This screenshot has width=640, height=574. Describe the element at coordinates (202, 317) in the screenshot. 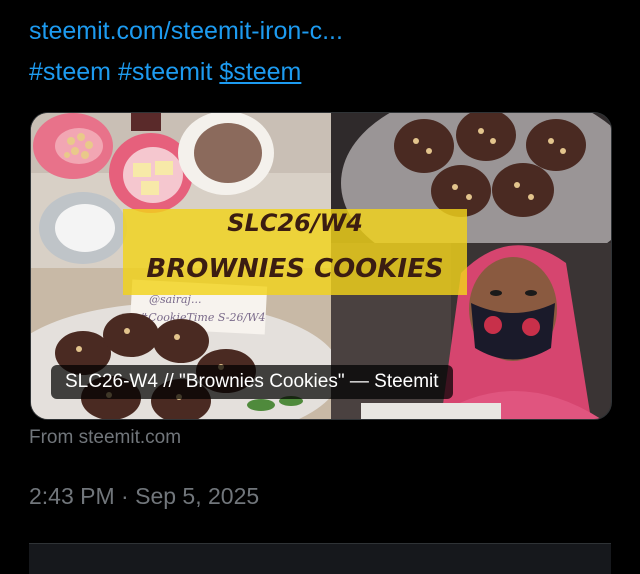

I see `handwritten-note-line2: #CookieTime S-26/W4` at that location.